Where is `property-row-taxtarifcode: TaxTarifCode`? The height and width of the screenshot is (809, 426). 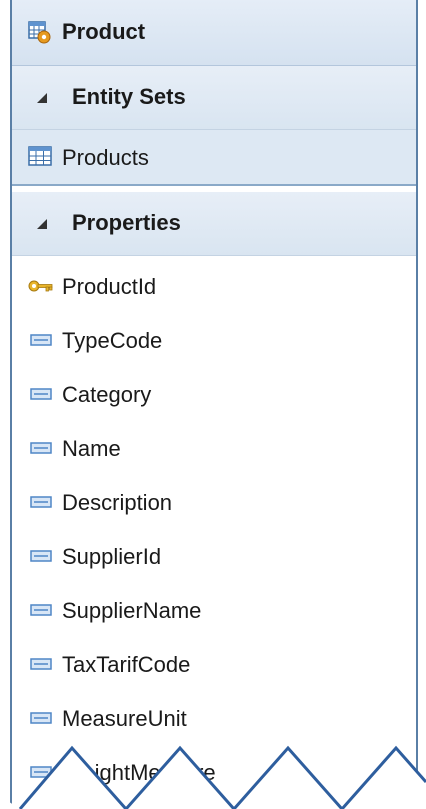
property-row-taxtarifcode: TaxTarifCode is located at coordinates (214, 666).